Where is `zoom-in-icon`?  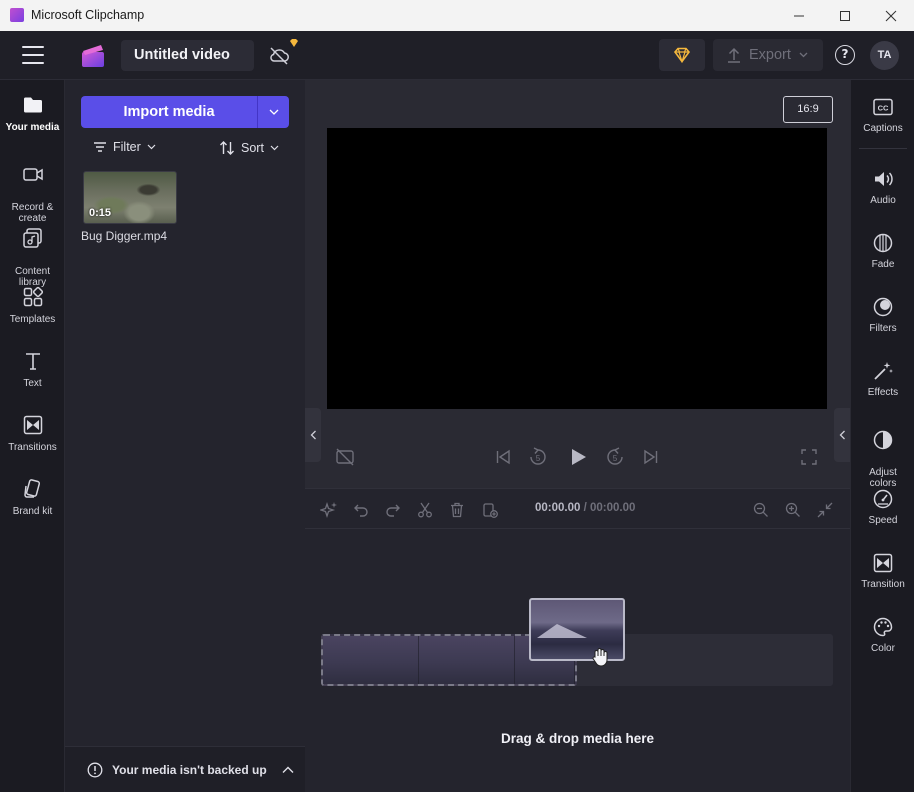 zoom-in-icon is located at coordinates (792, 509).